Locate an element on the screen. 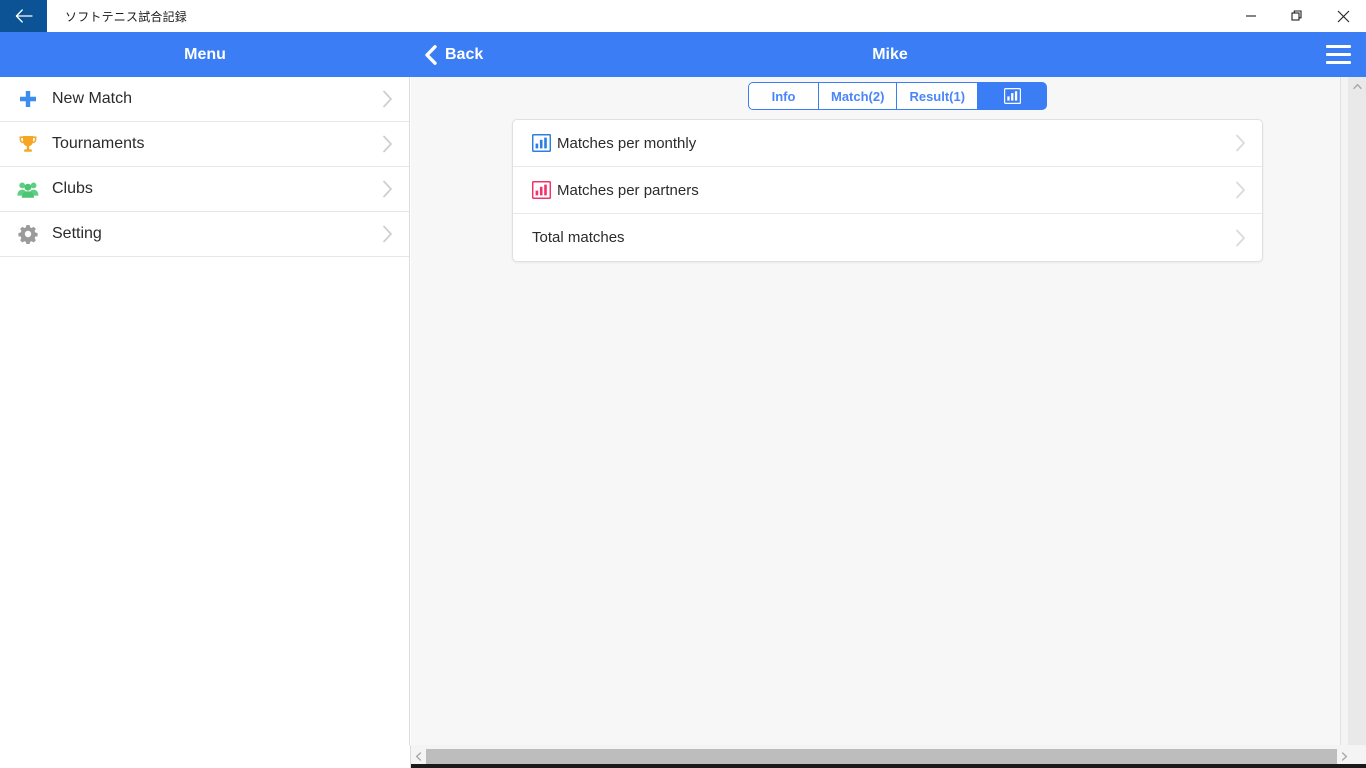 This screenshot has width=1366, height=768. sidebar-item-label: Tournaments is located at coordinates (98, 143).